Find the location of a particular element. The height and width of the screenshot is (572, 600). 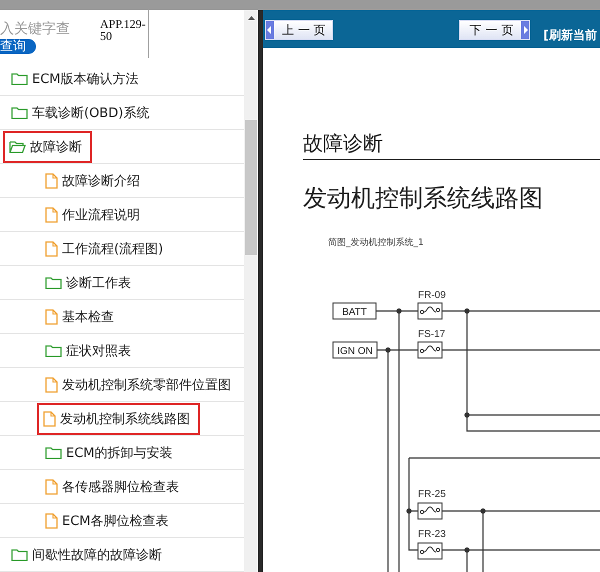

tree-item: ECM的拆卸与安装 is located at coordinates (109, 452).